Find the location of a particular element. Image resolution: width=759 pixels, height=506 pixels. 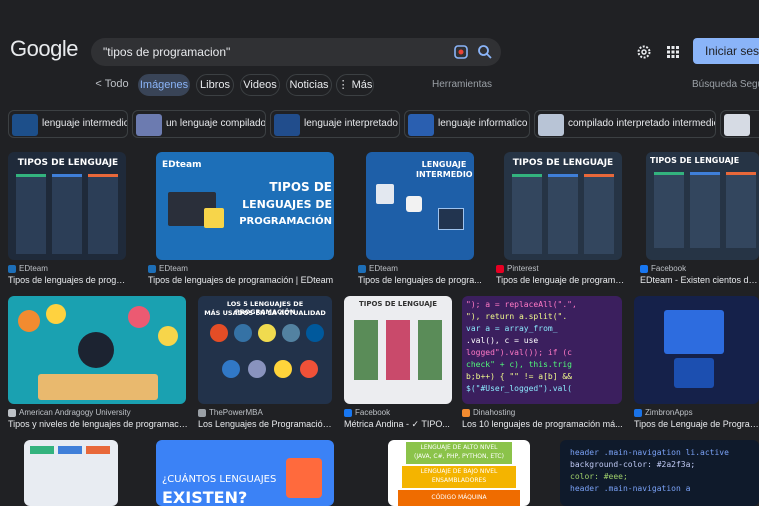

result-title: EDteam - Existen cientos de len is located at coordinates (699, 280).